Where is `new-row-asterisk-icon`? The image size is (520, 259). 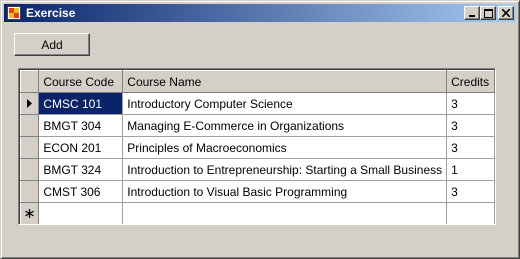
new-row-asterisk-icon is located at coordinates (29, 213).